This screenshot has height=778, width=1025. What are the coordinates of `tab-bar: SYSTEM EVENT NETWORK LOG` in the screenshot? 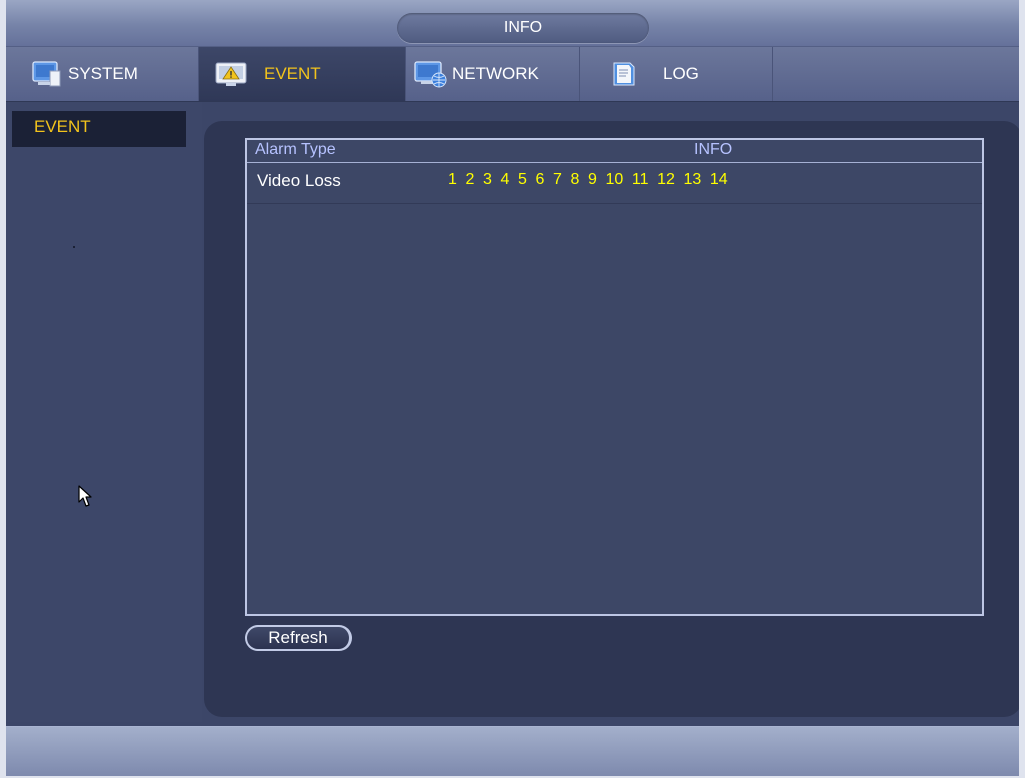 It's located at (512, 74).